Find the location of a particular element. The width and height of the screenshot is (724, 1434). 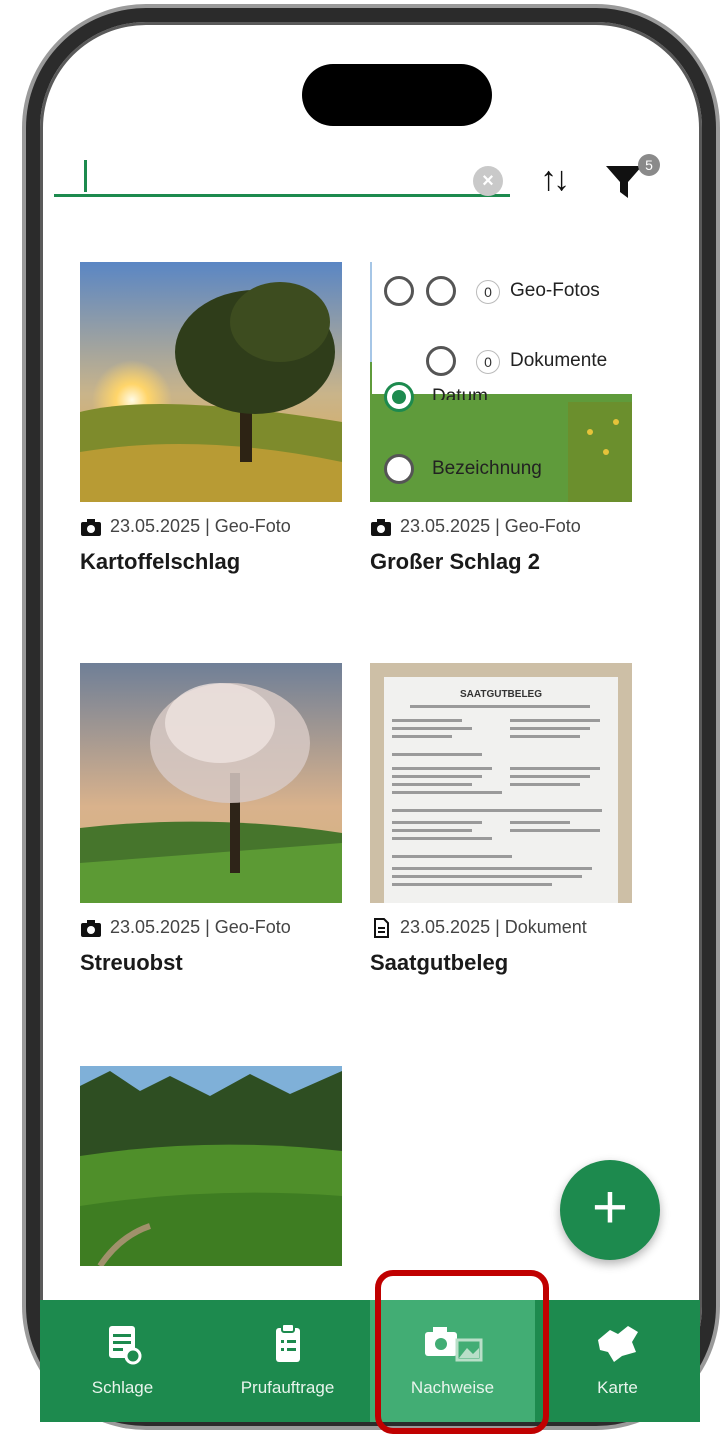

list-item: 23.05.2025 | Geo-Foto Kartoffelschlag is located at coordinates (211, 418).